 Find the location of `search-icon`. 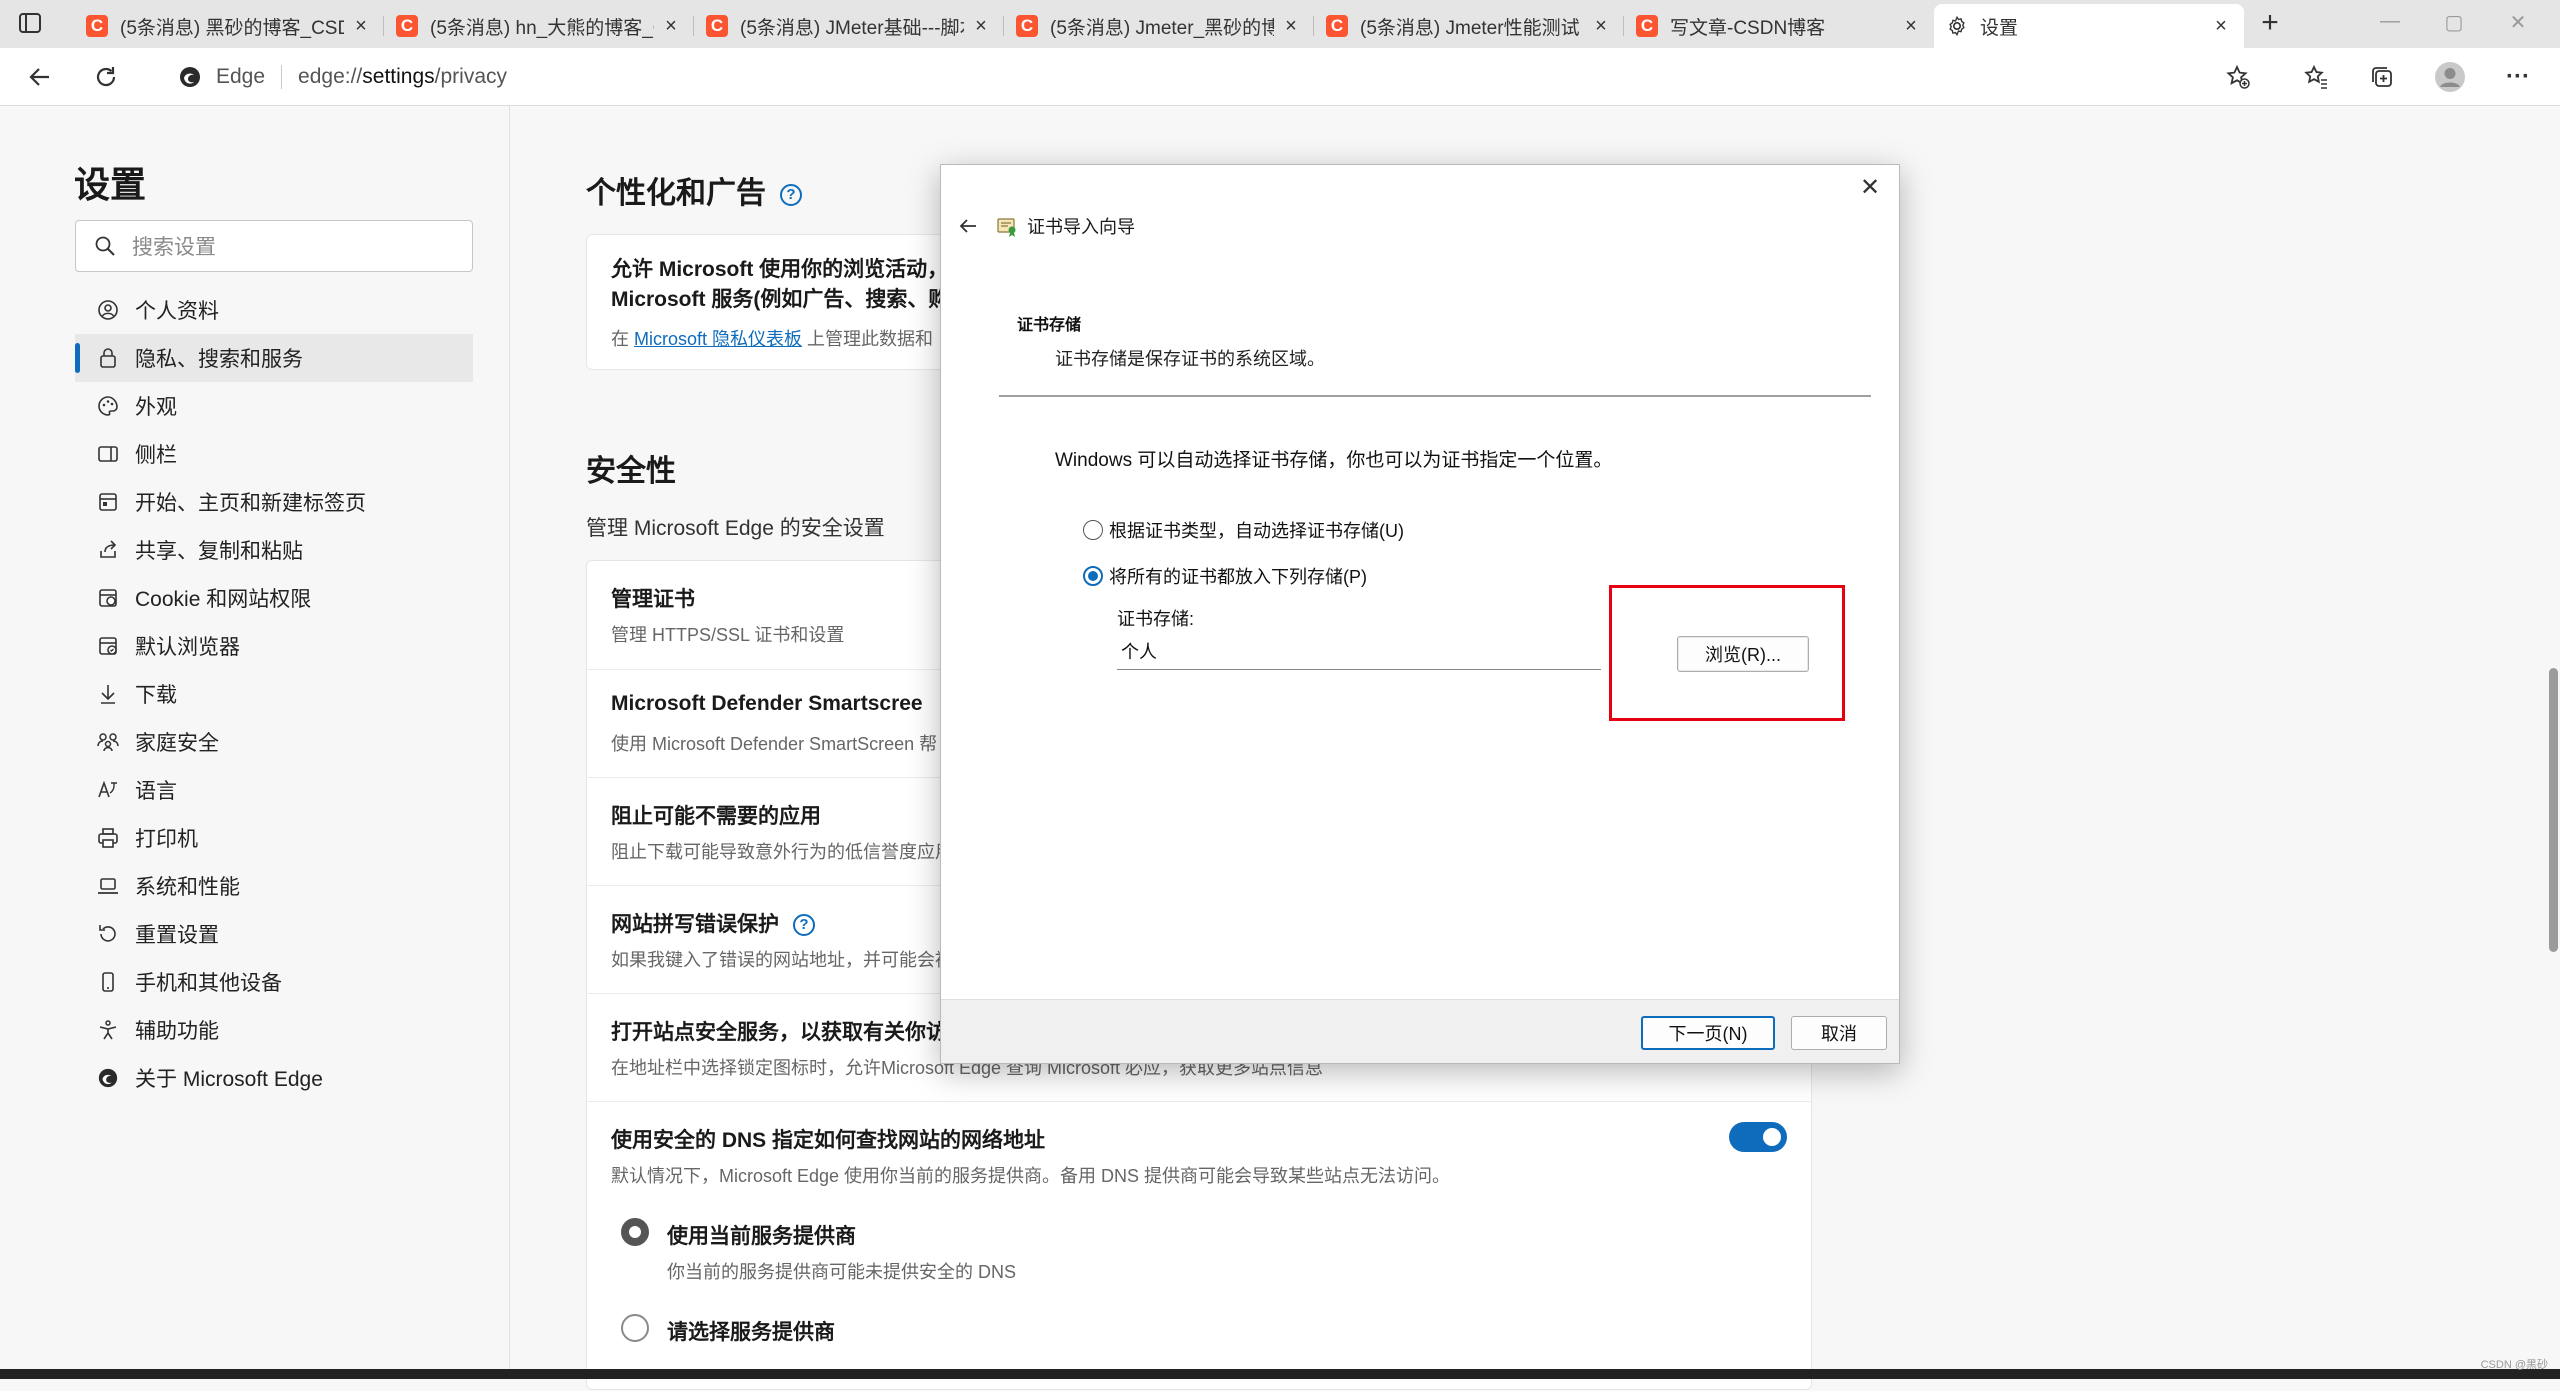

search-icon is located at coordinates (105, 246).